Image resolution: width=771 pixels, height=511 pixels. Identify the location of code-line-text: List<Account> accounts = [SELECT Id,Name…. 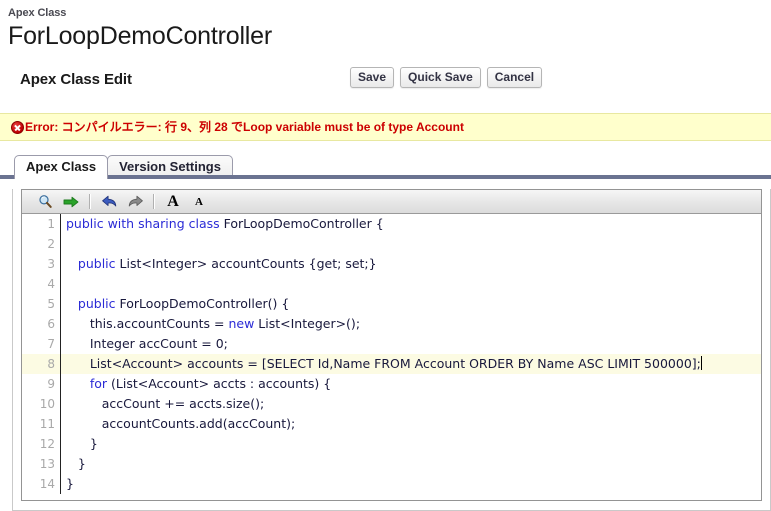
(410, 364).